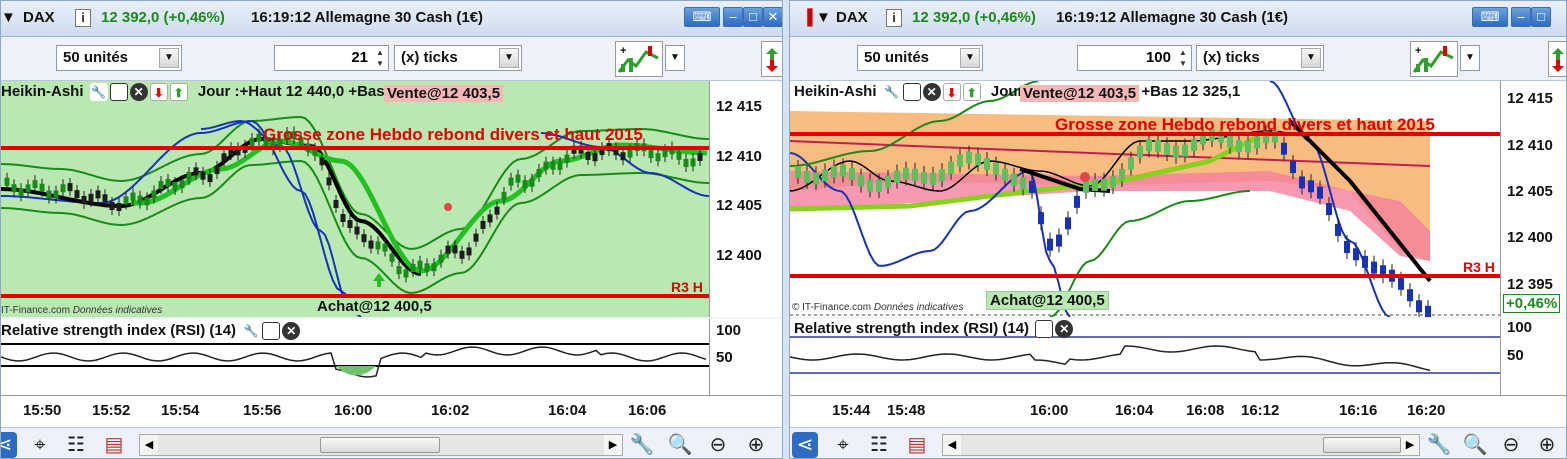 The height and width of the screenshot is (459, 1567). Describe the element at coordinates (1358, 410) in the screenshot. I see `time-tick: 16:16` at that location.